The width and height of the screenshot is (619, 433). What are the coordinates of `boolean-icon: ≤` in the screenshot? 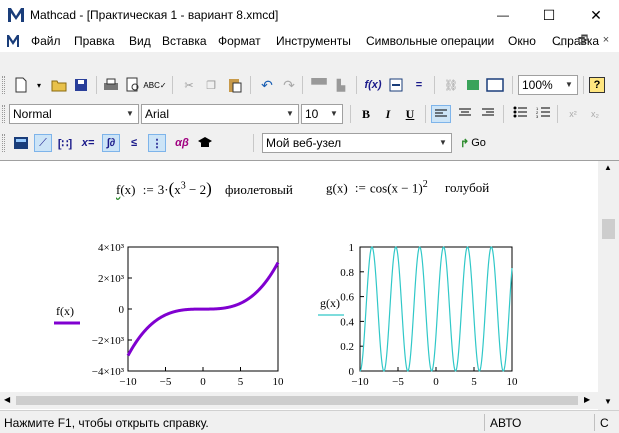 It's located at (134, 143).